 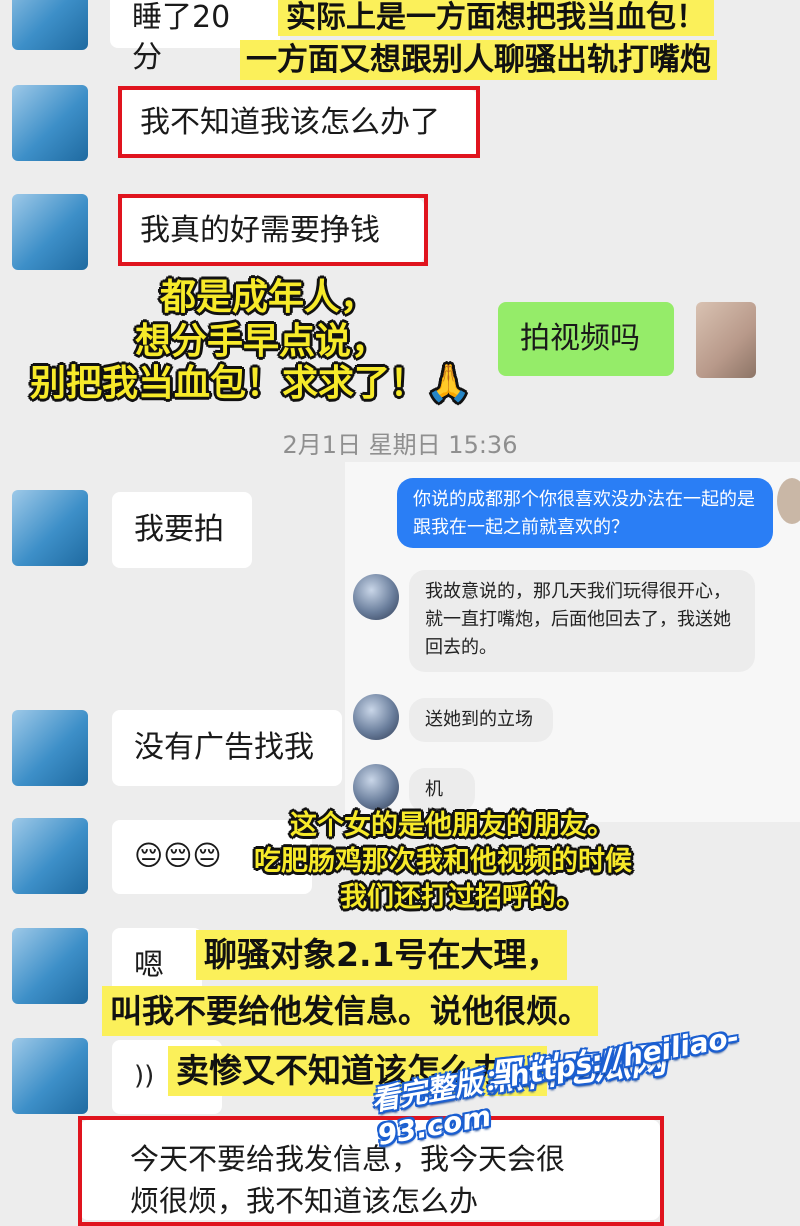 I want to click on voice-icon: )), so click(x=144, y=1076).